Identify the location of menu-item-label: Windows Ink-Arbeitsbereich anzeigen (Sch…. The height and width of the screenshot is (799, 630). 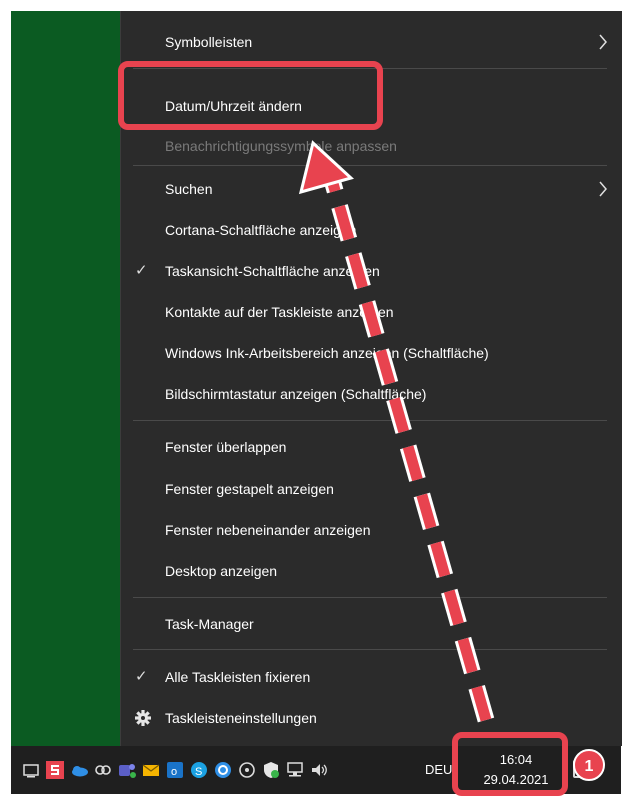
(327, 353).